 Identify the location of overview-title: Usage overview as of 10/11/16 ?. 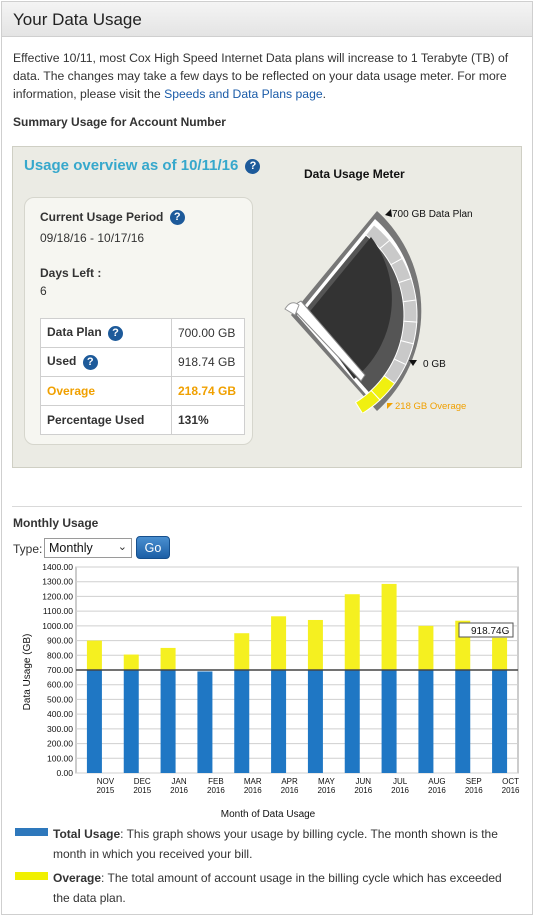
(142, 165).